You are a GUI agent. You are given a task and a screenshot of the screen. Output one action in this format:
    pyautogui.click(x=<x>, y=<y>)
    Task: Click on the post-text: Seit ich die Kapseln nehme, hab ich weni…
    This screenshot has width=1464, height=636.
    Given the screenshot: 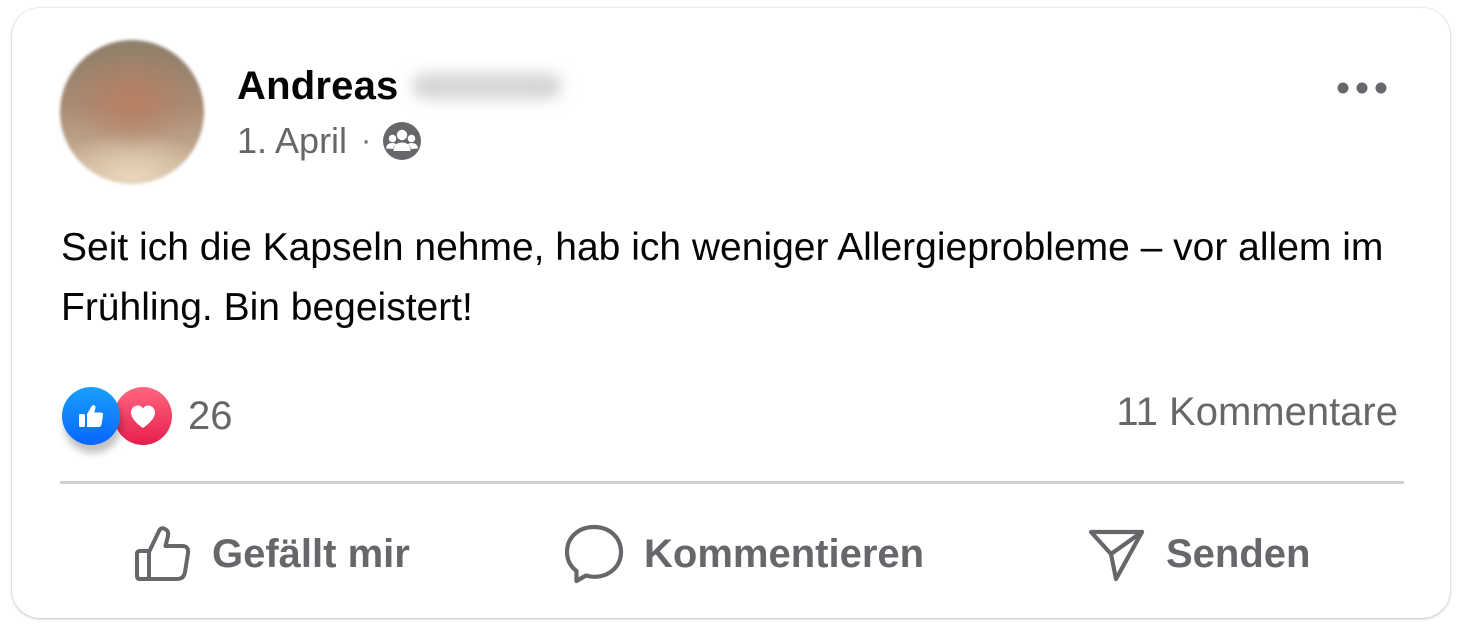 What is the action you would take?
    pyautogui.click(x=722, y=277)
    